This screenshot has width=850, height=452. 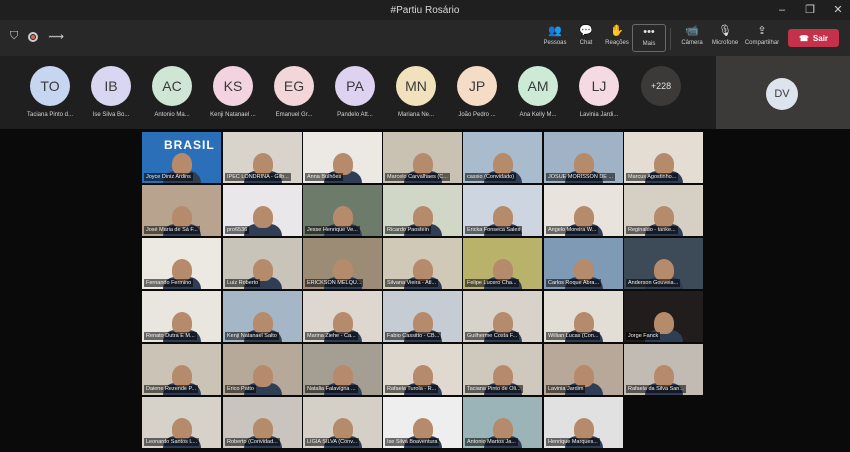 What do you see at coordinates (649, 44) in the screenshot?
I see `more-label: Mais` at bounding box center [649, 44].